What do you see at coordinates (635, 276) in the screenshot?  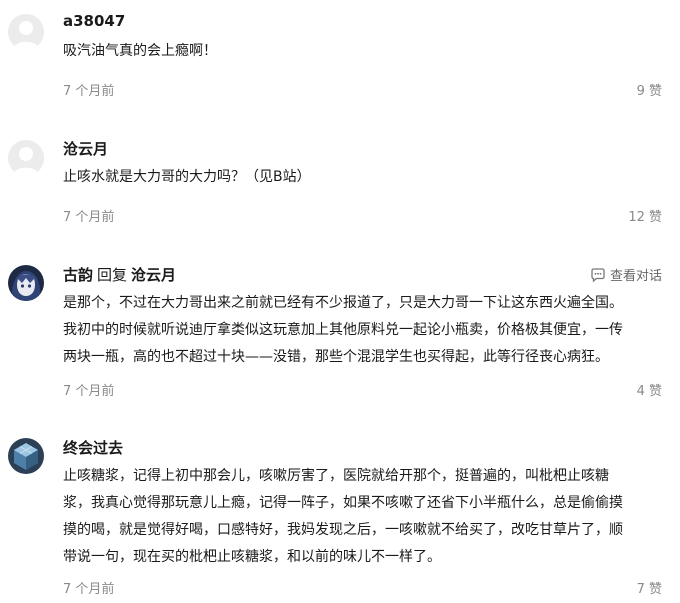 I see `view-conversation-label: 查看对话` at bounding box center [635, 276].